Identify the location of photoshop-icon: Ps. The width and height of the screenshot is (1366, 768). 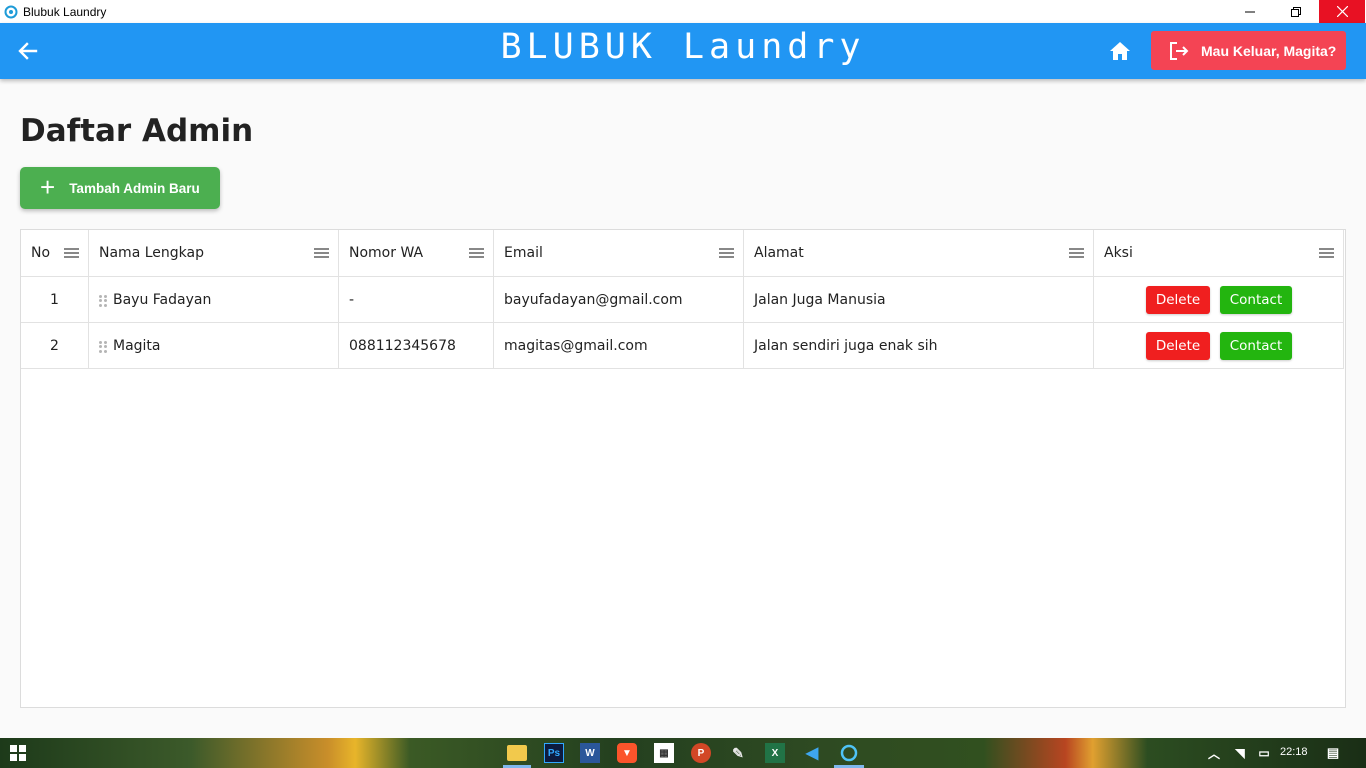
(554, 753).